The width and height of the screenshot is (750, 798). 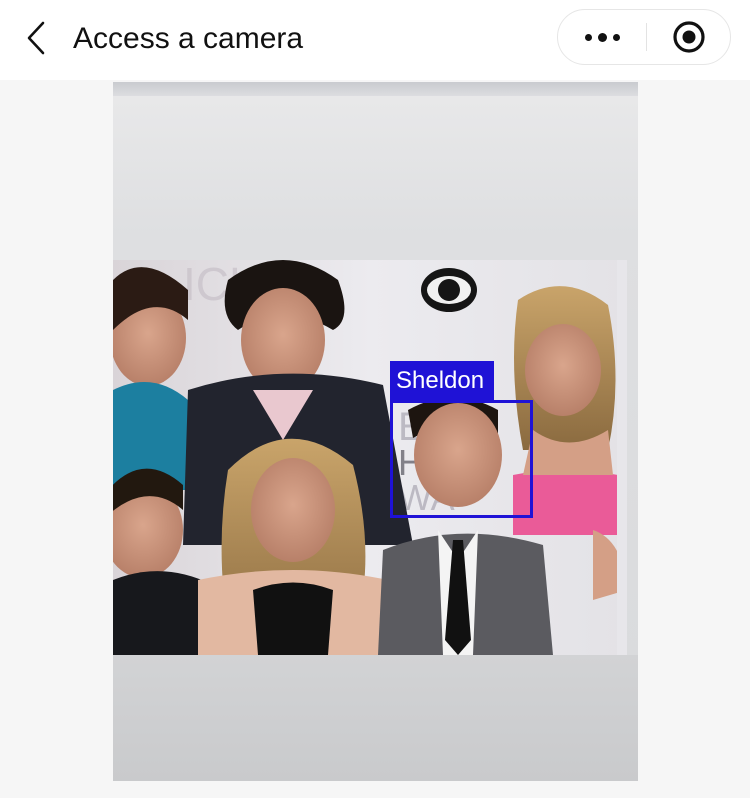 I want to click on close-button, so click(x=689, y=37).